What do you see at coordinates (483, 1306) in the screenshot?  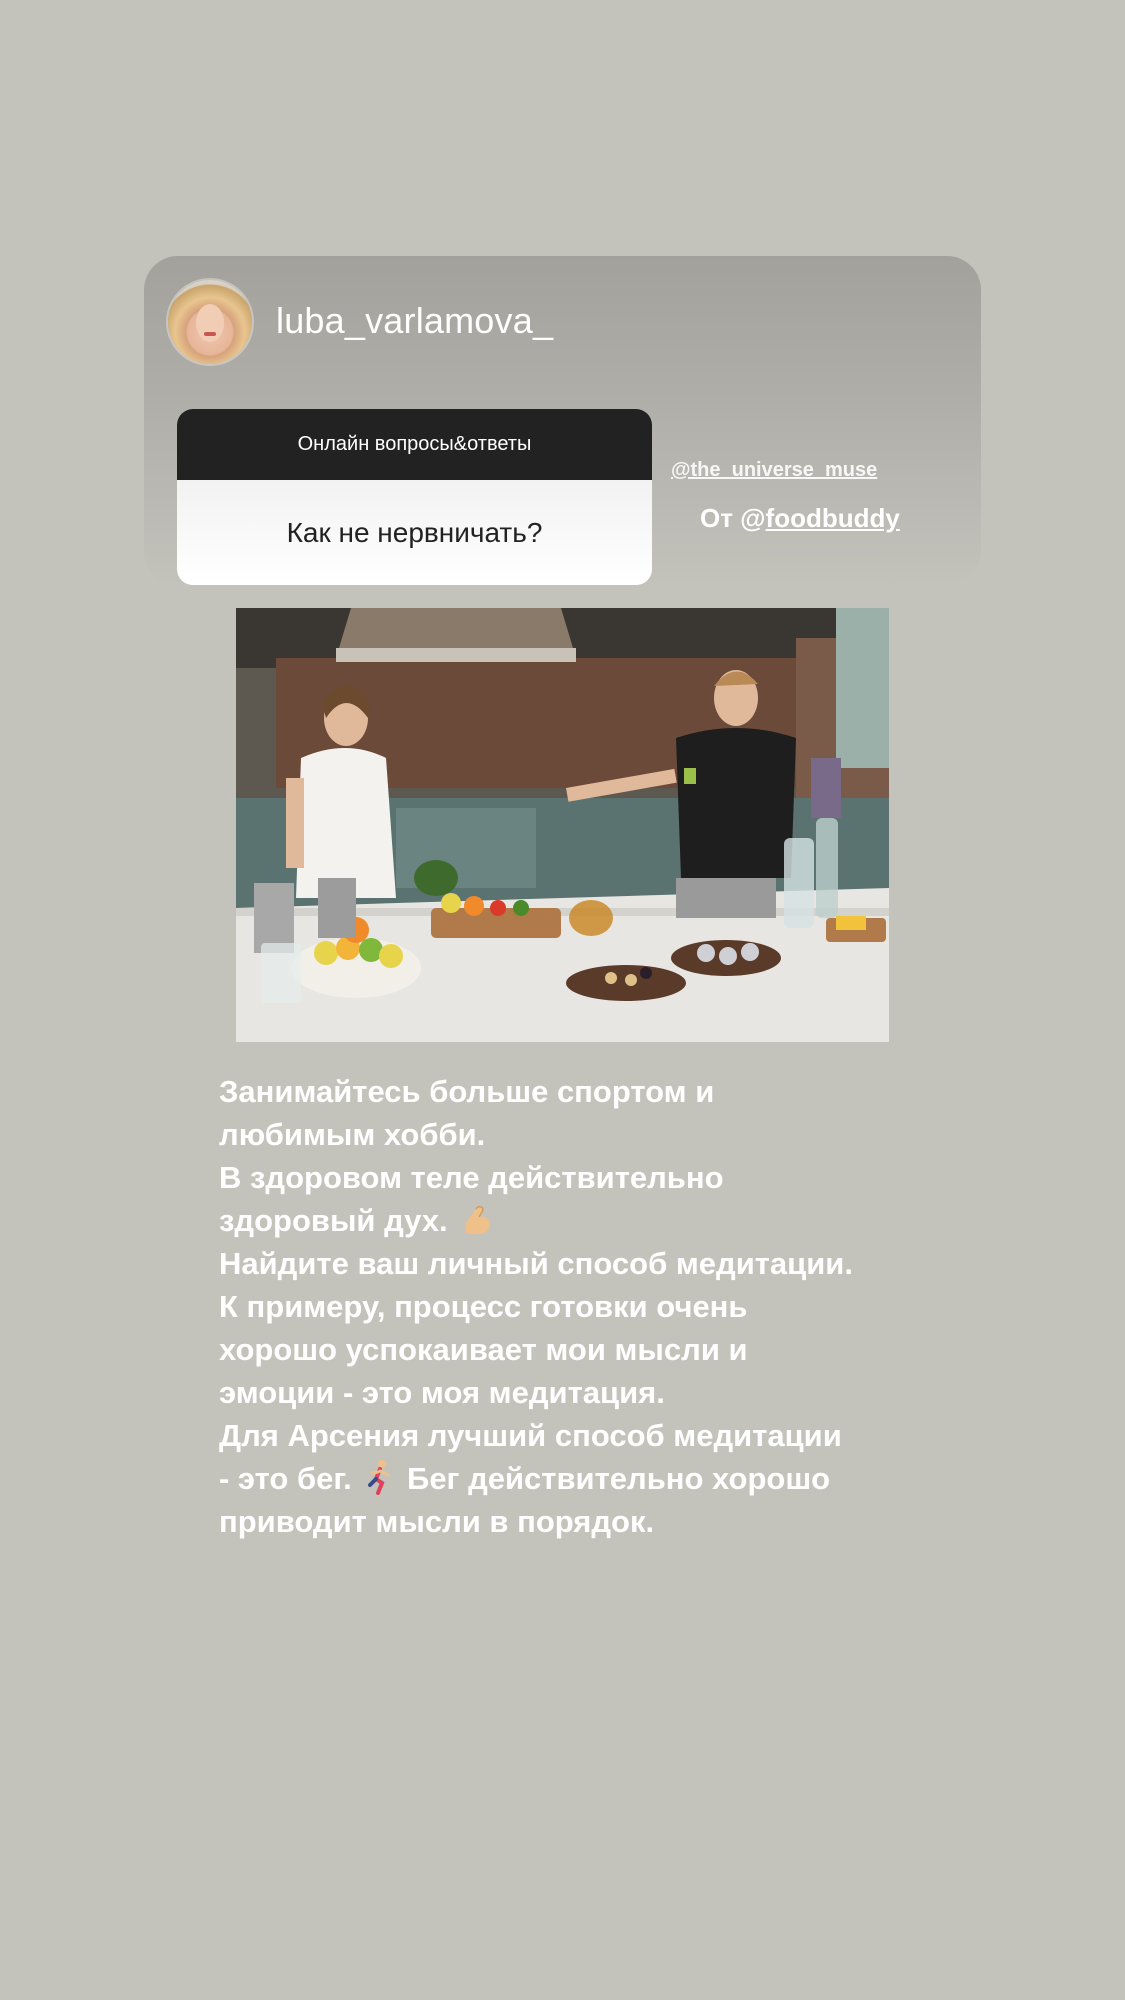 I see `story-line: К примеру, процесс готовки очень` at bounding box center [483, 1306].